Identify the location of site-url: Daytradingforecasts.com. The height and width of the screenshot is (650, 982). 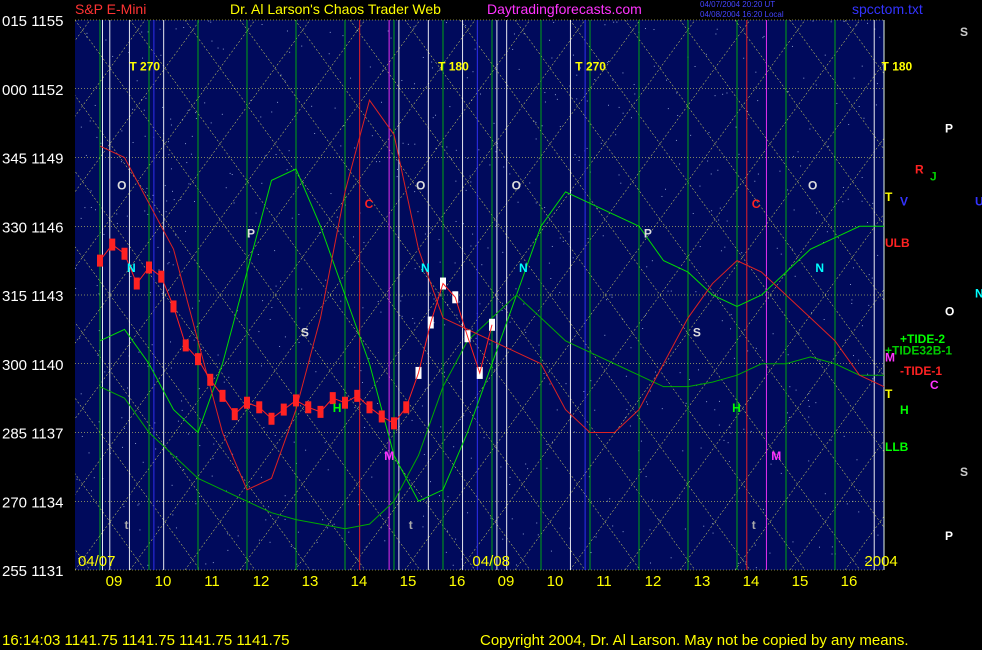
(564, 9).